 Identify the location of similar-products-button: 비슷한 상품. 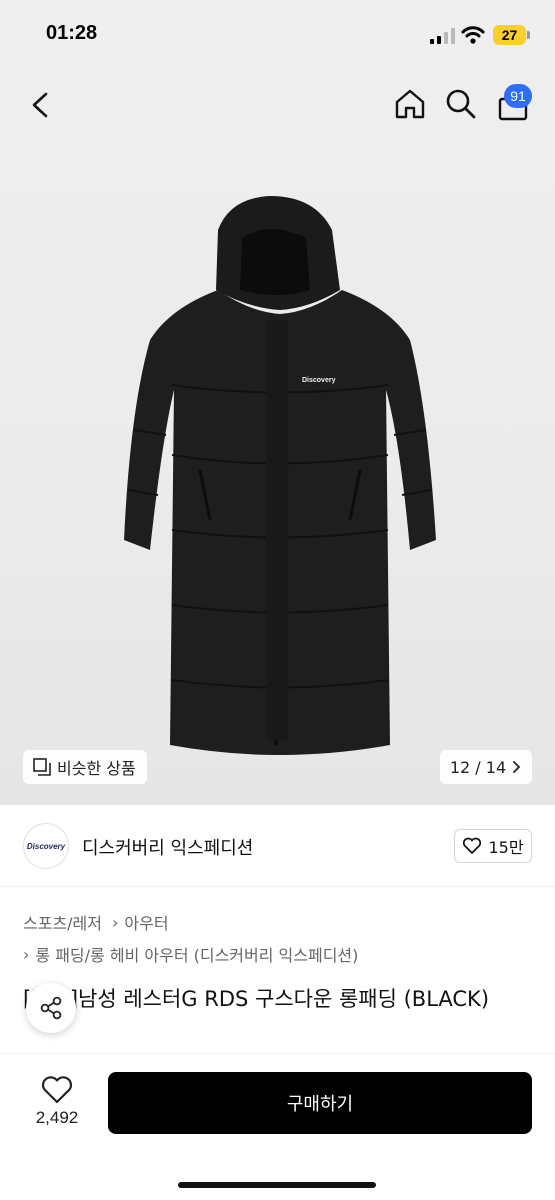
(85, 767).